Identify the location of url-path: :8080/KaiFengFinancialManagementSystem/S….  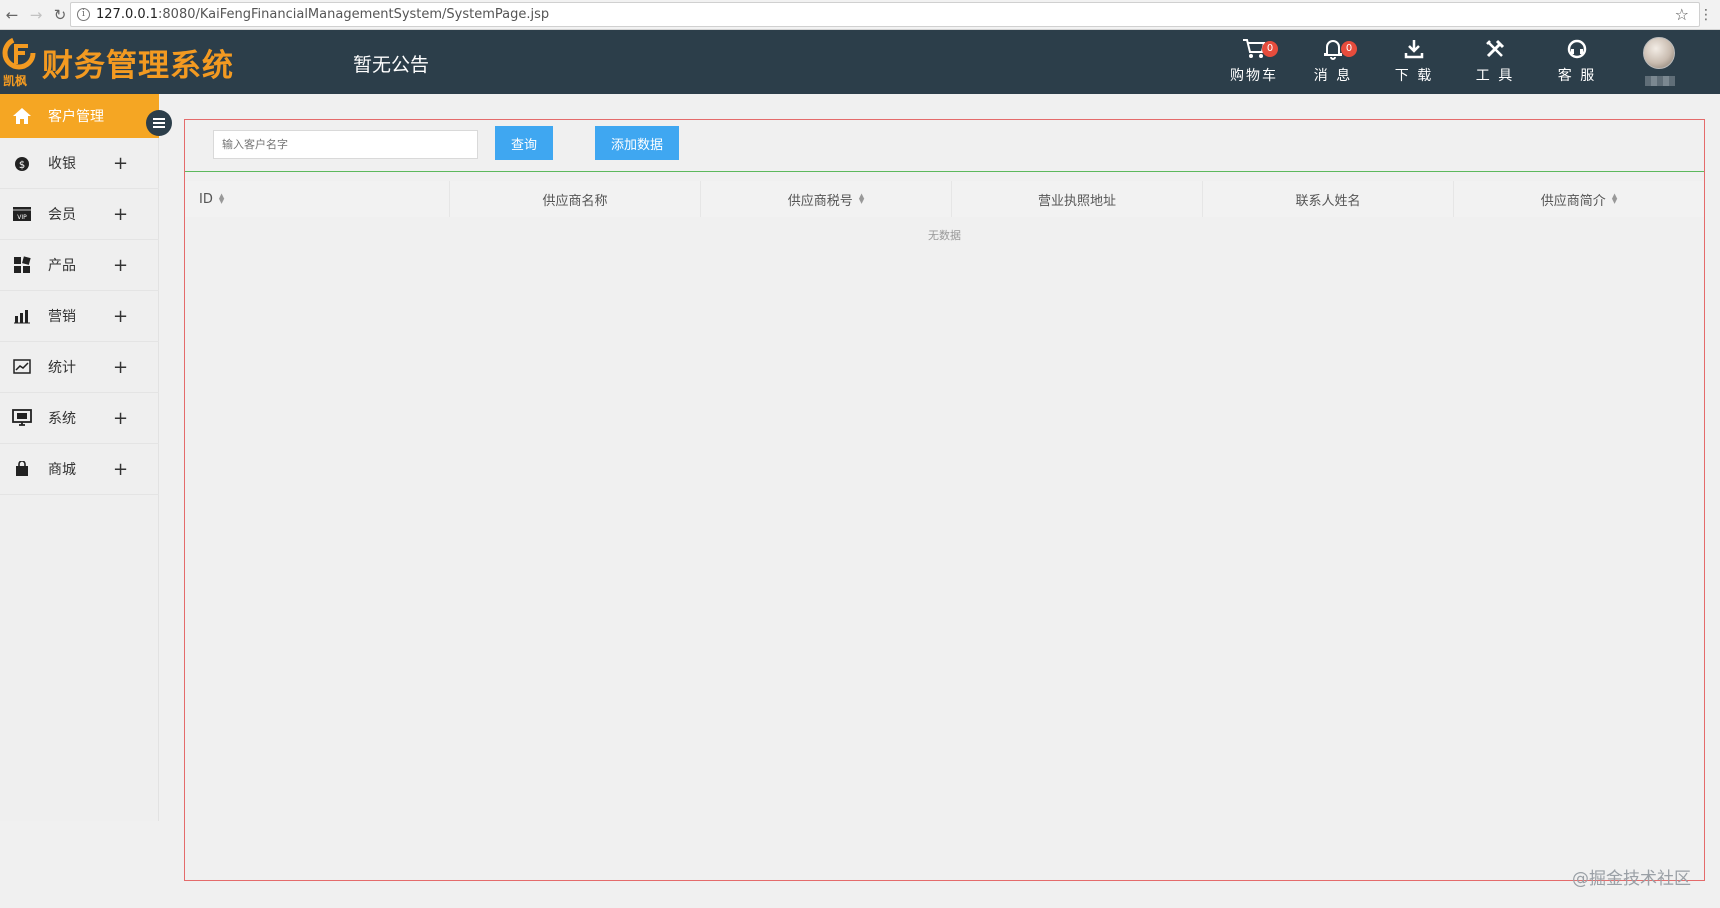
(354, 14).